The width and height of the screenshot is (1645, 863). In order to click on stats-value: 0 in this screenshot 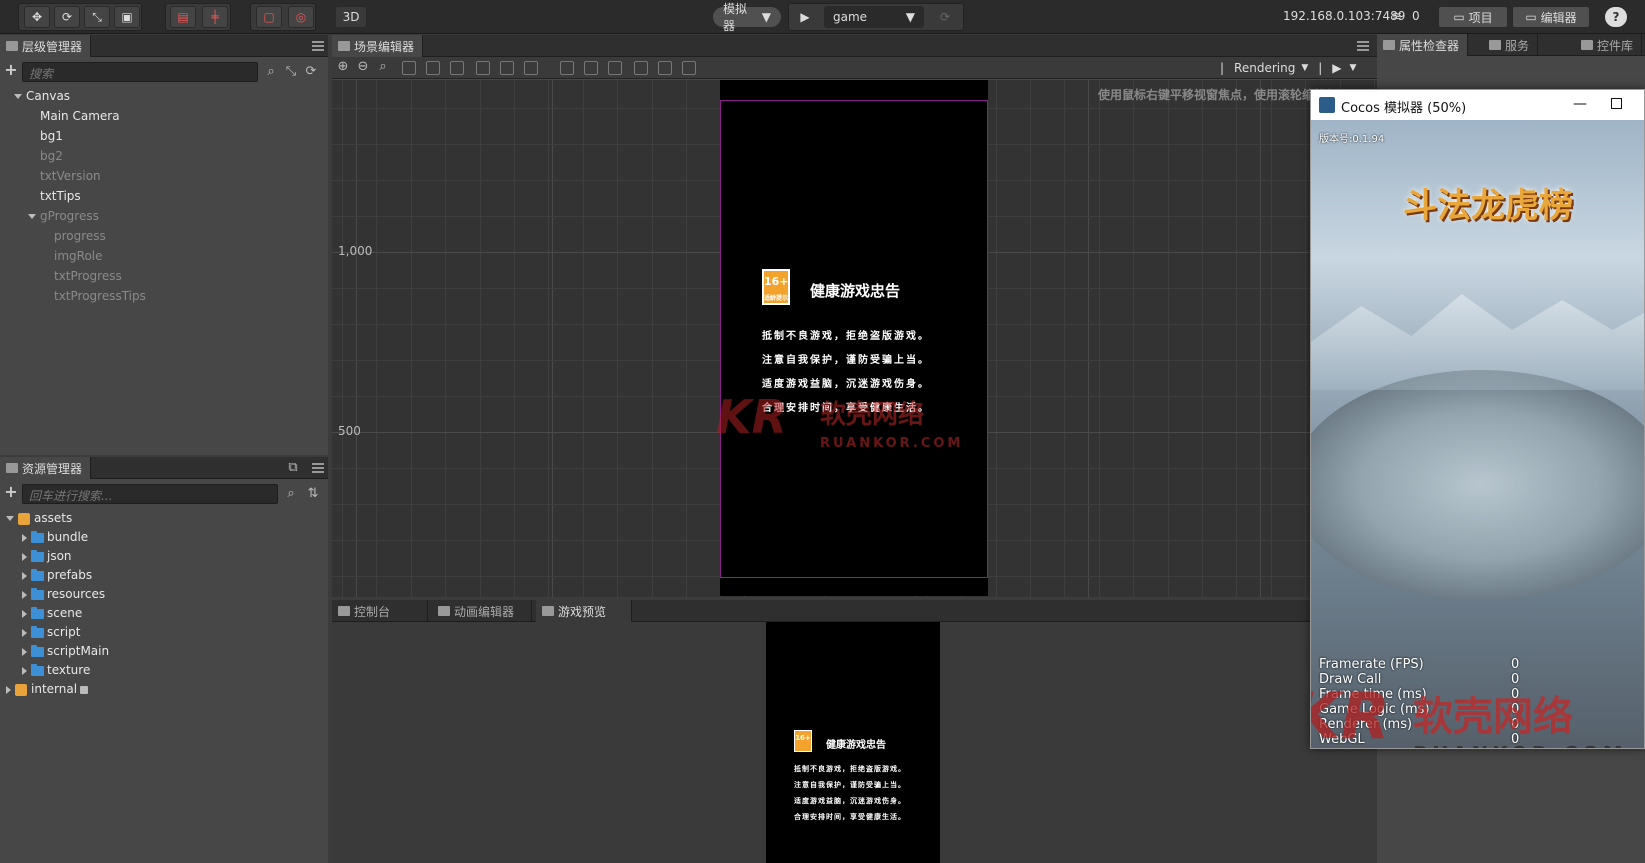, I will do `click(1515, 664)`.